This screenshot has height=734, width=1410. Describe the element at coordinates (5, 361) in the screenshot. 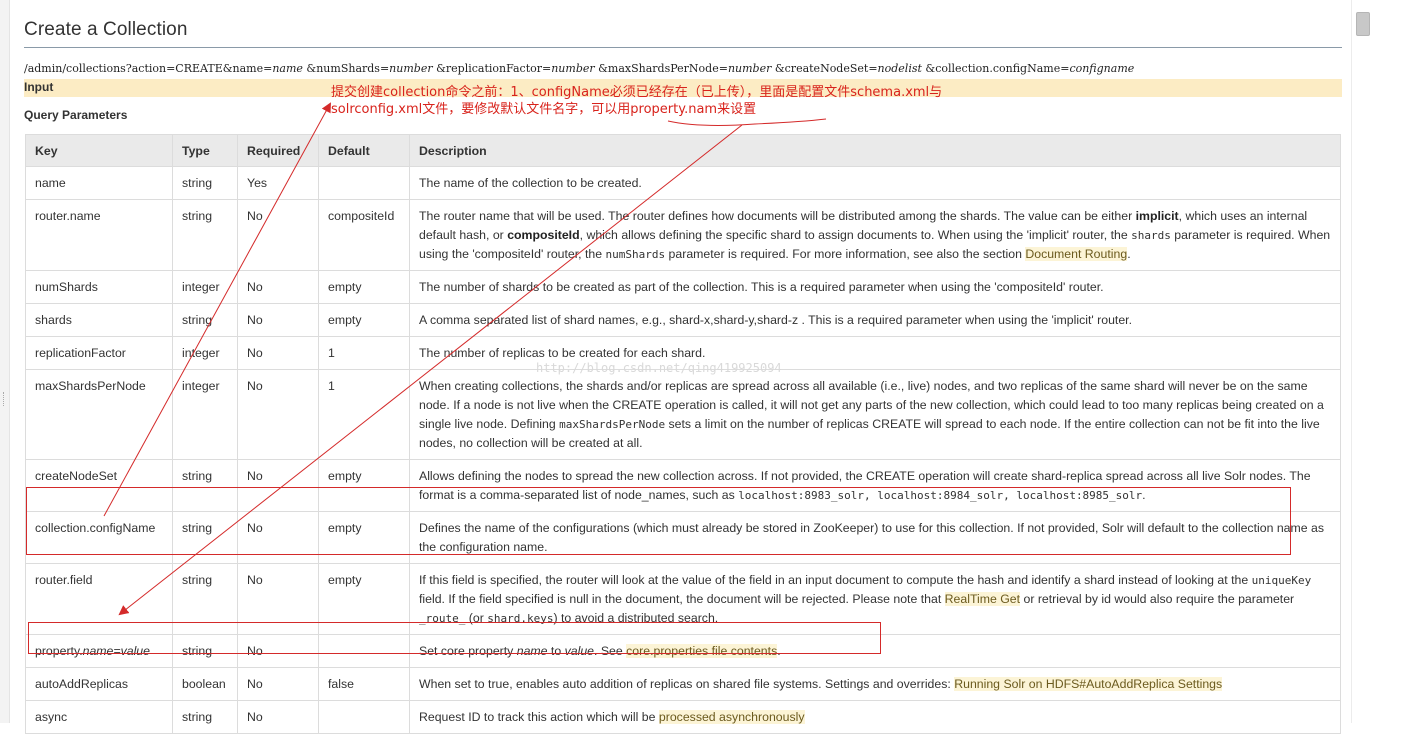

I see `left-gutter` at that location.